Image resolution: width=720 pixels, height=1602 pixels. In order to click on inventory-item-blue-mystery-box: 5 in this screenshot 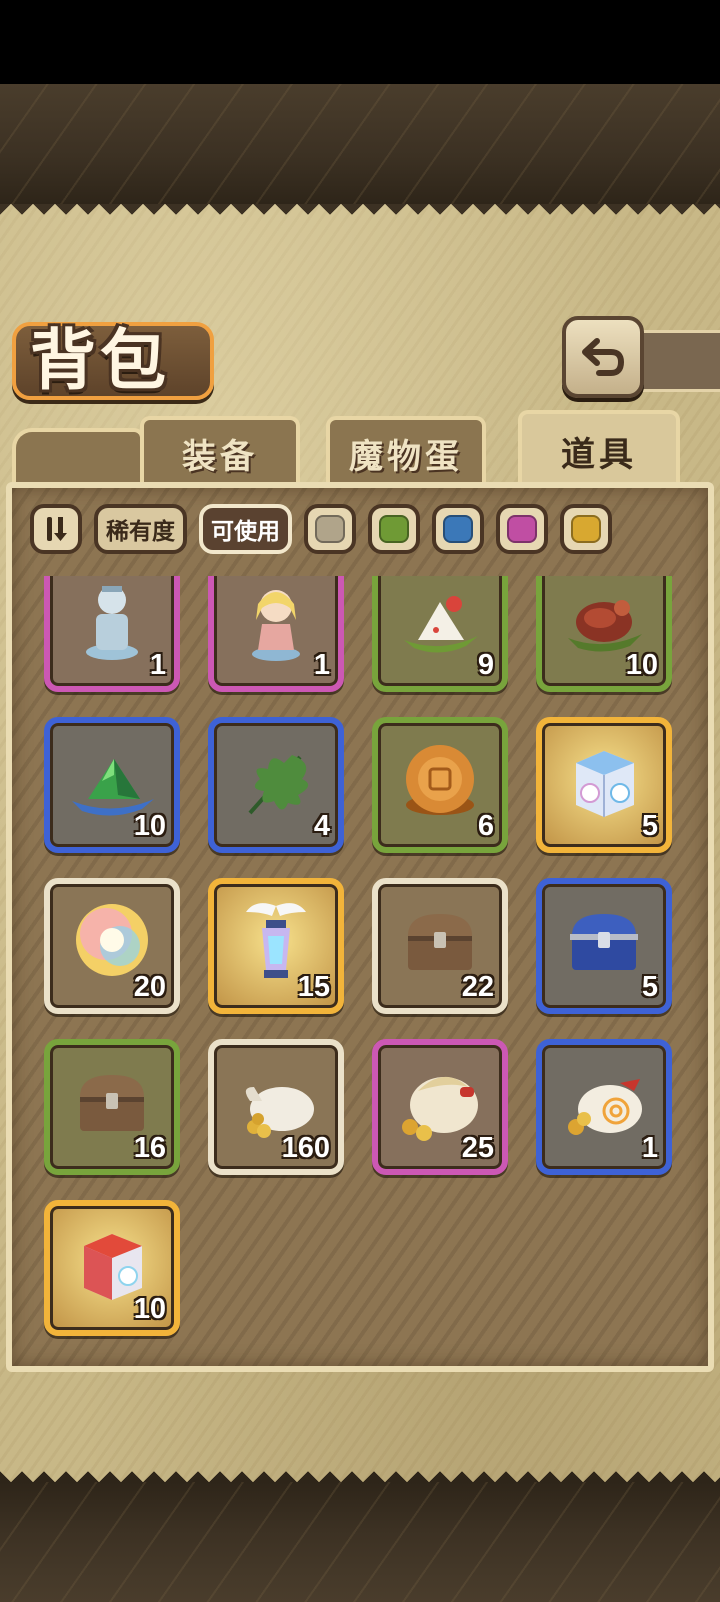, I will do `click(604, 785)`.